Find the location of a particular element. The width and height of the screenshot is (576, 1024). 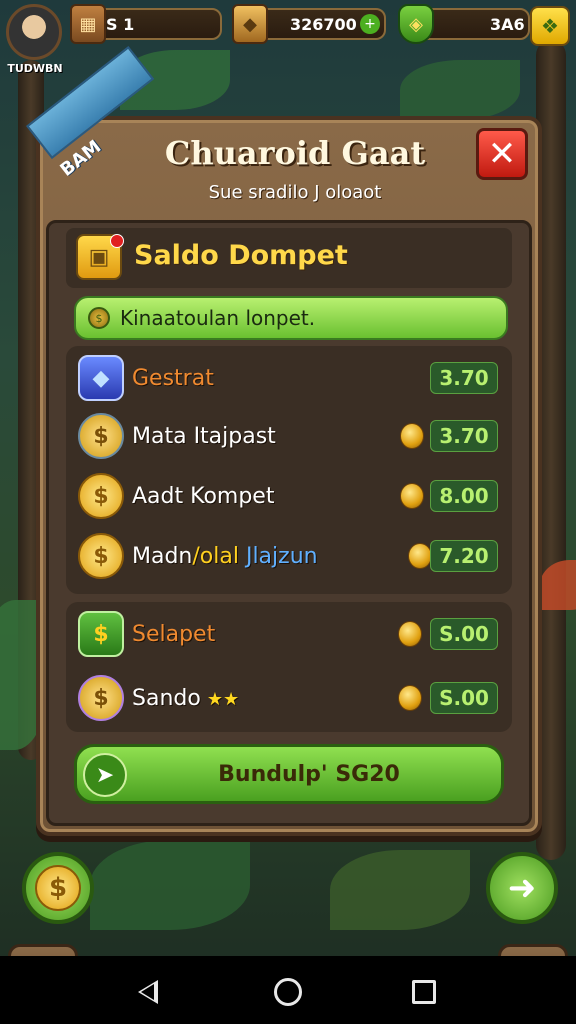

stars-icon: ★★ is located at coordinates (223, 699).